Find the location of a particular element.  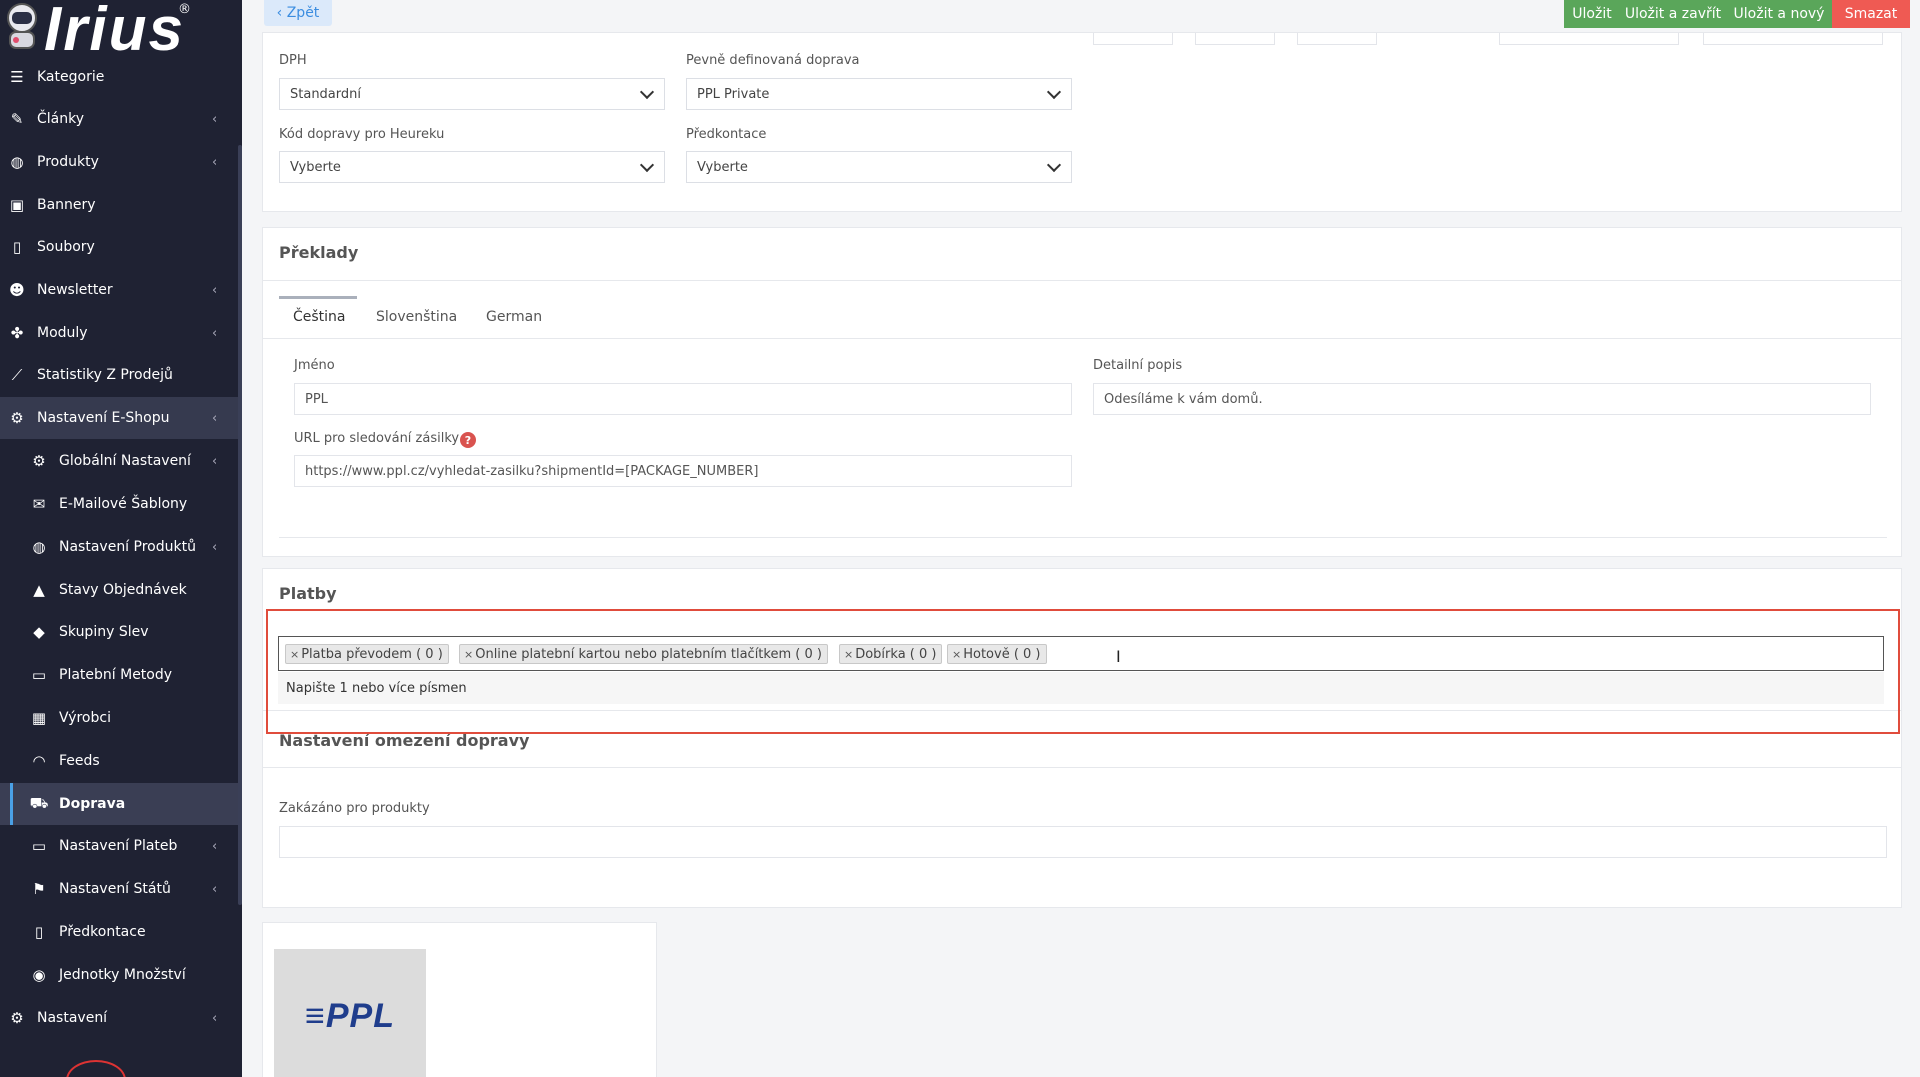

sidebar-item-doprava: ⛟ Doprava is located at coordinates (119, 804).